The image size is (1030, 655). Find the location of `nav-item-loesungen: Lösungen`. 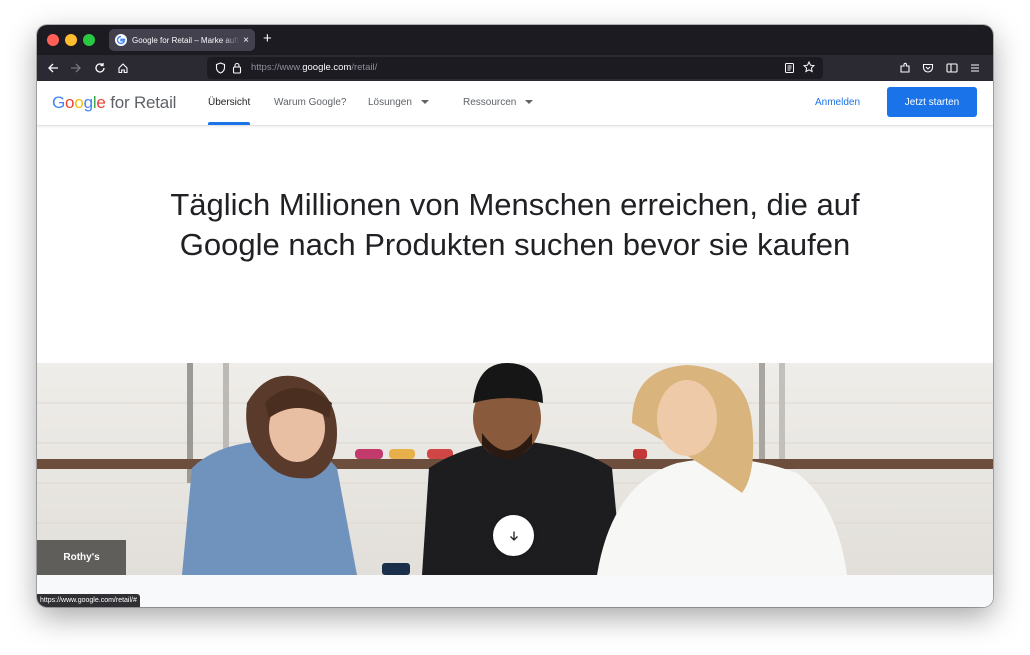

nav-item-loesungen: Lösungen is located at coordinates (398, 102).